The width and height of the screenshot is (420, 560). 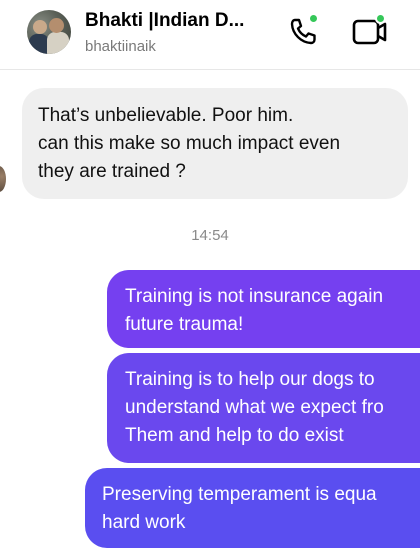 I want to click on message-line: future trauma!, so click(x=184, y=324).